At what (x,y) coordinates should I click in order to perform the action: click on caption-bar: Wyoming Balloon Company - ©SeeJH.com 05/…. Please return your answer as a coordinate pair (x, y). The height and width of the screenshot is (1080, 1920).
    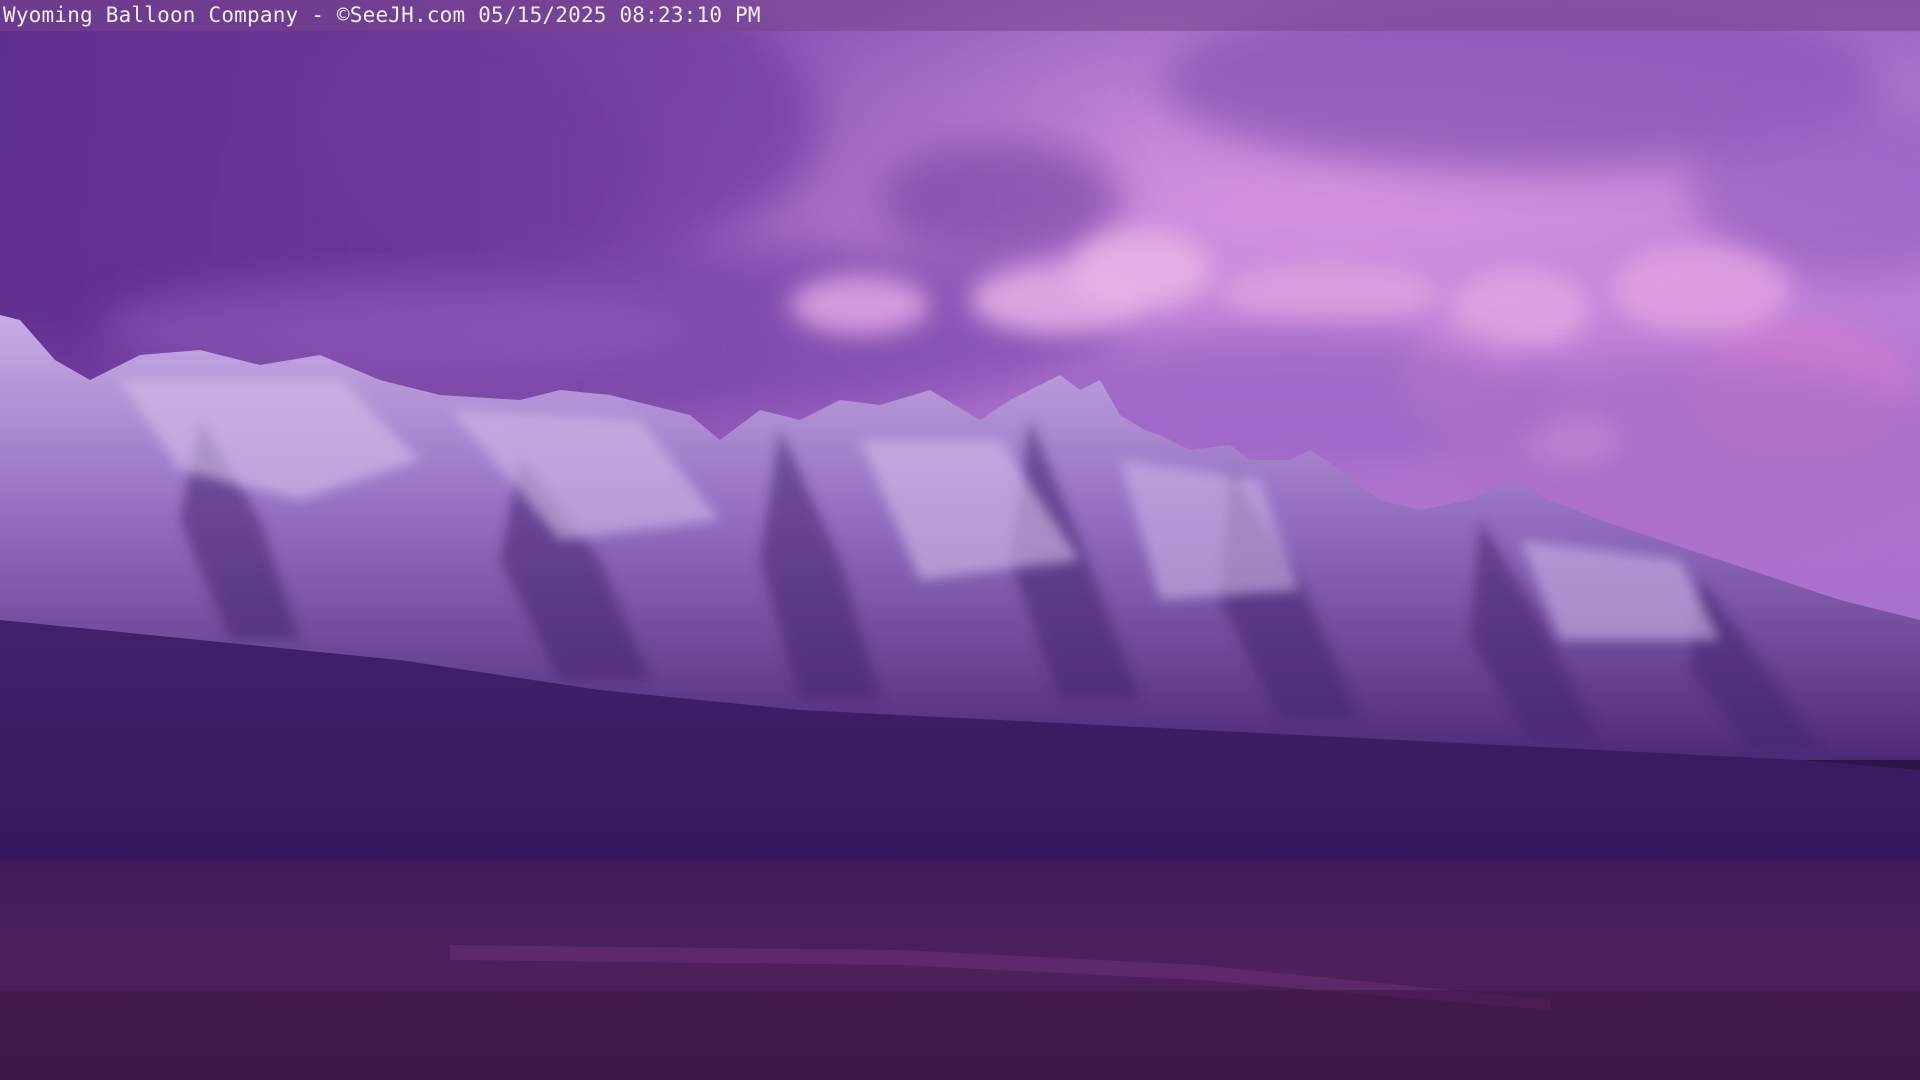
    Looking at the image, I should click on (960, 15).